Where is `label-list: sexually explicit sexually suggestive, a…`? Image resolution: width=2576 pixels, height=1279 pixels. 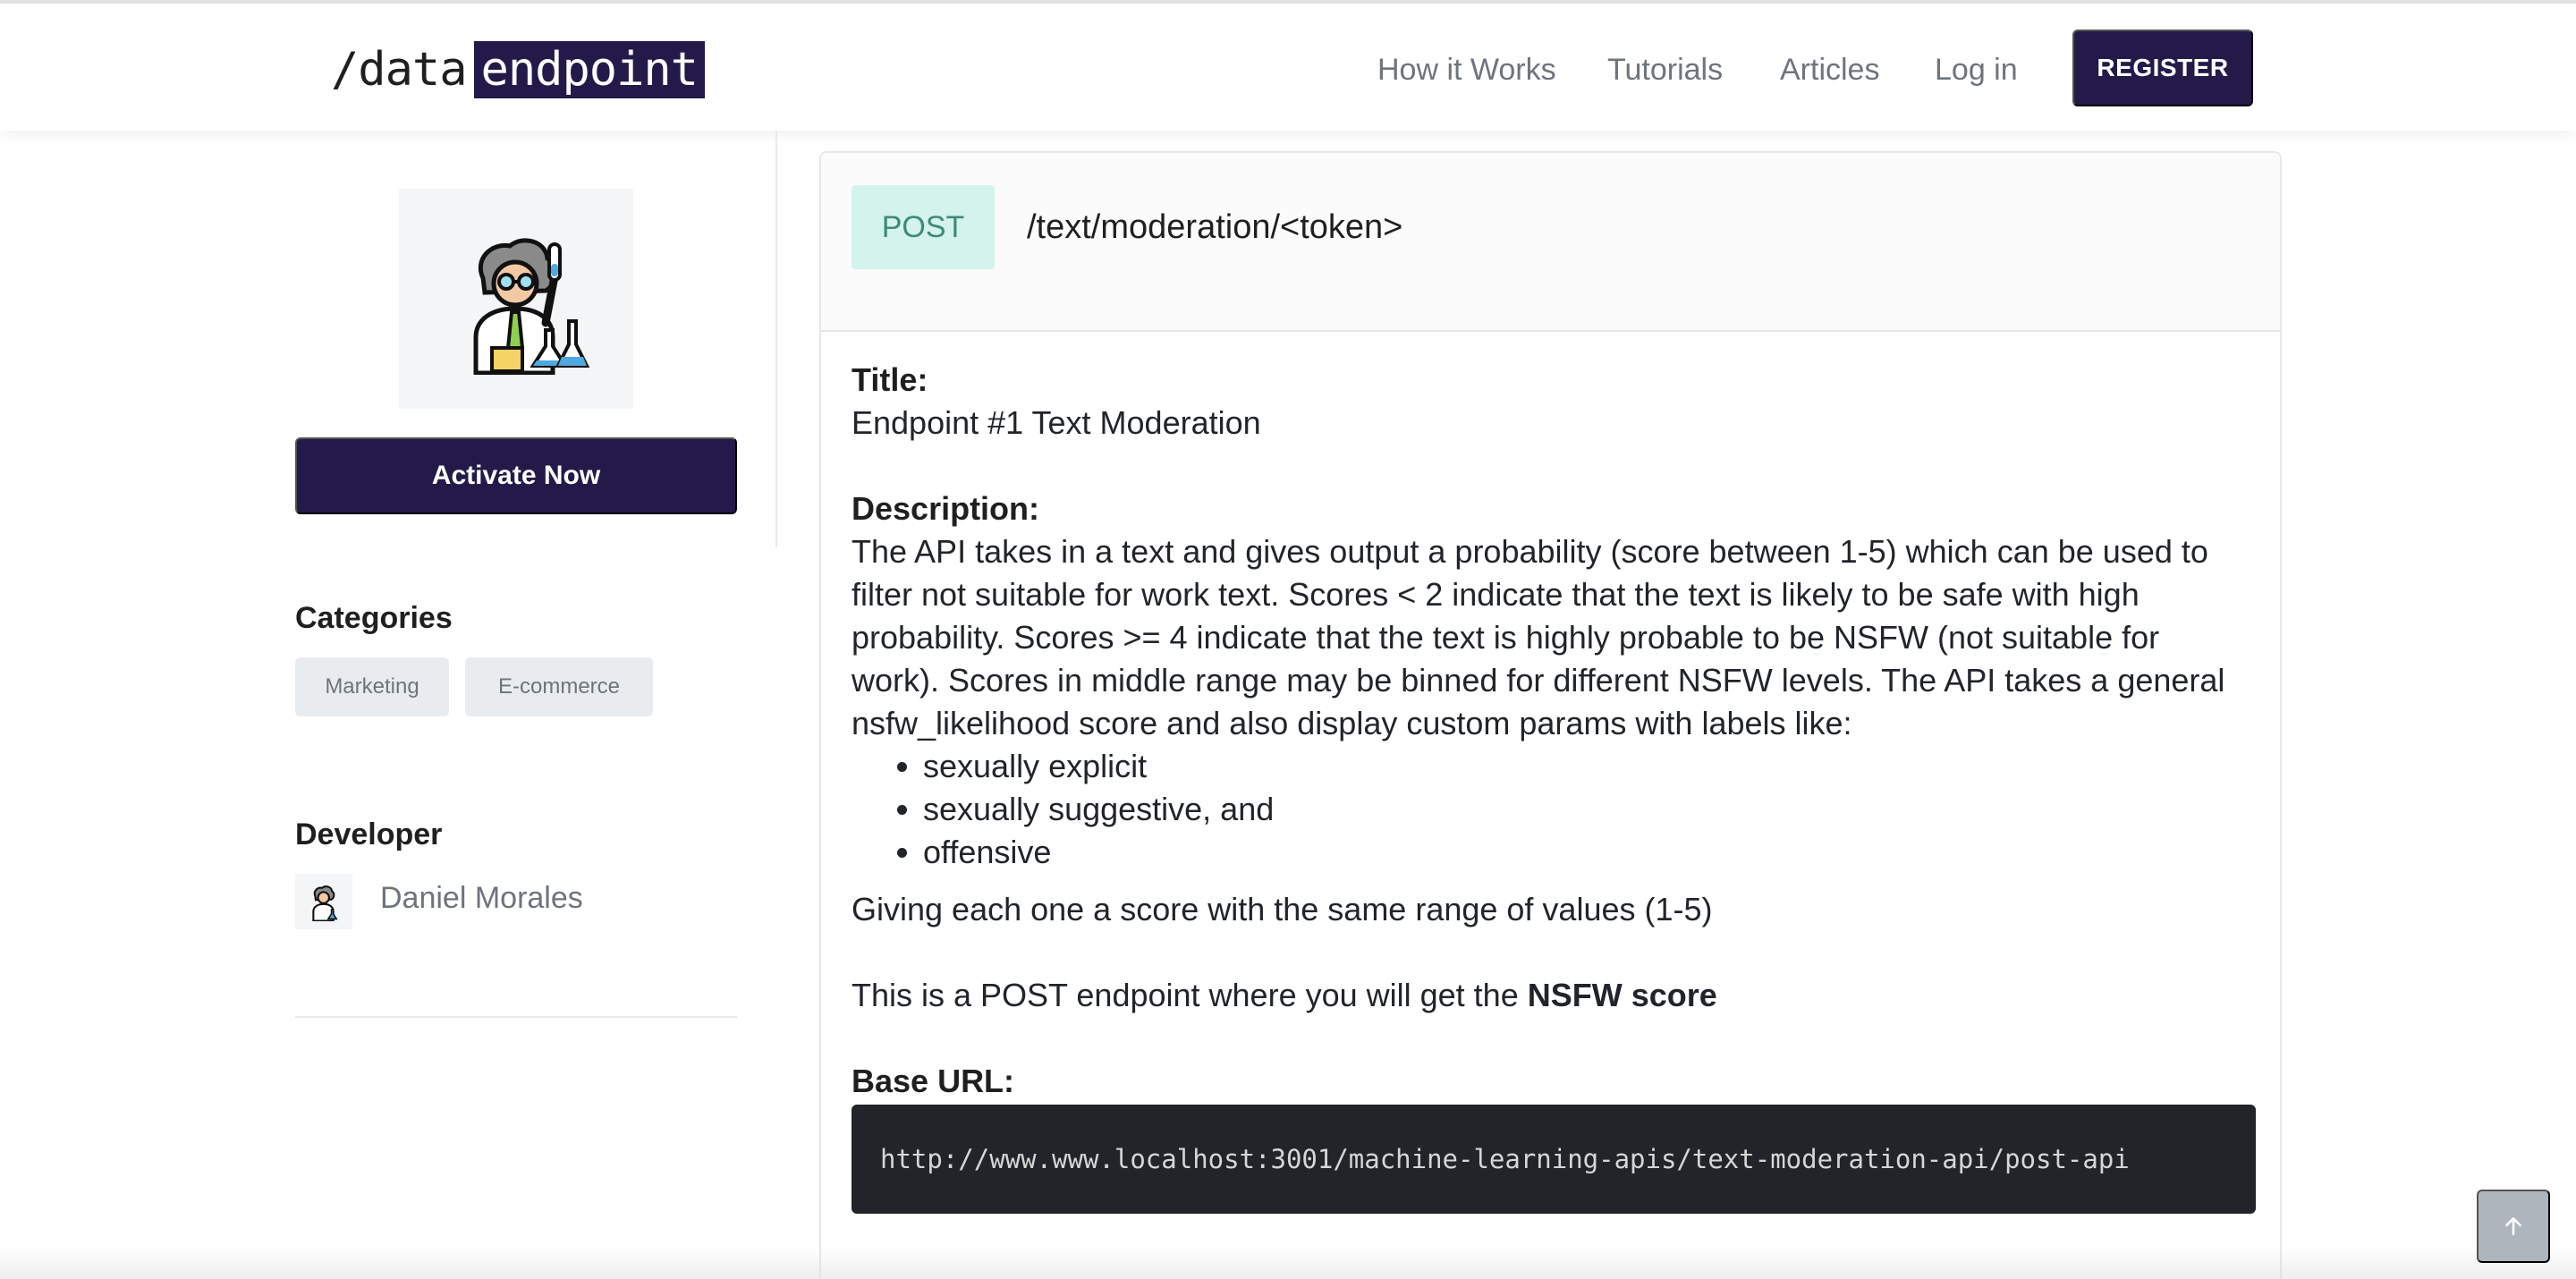 label-list: sexually explicit sexually suggestive, a… is located at coordinates (1554, 810).